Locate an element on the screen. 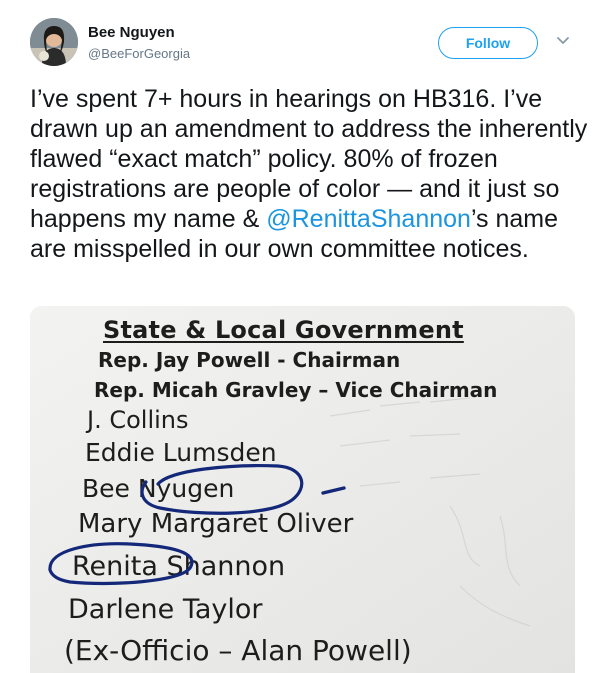  document-line: J. Collins is located at coordinates (138, 420).